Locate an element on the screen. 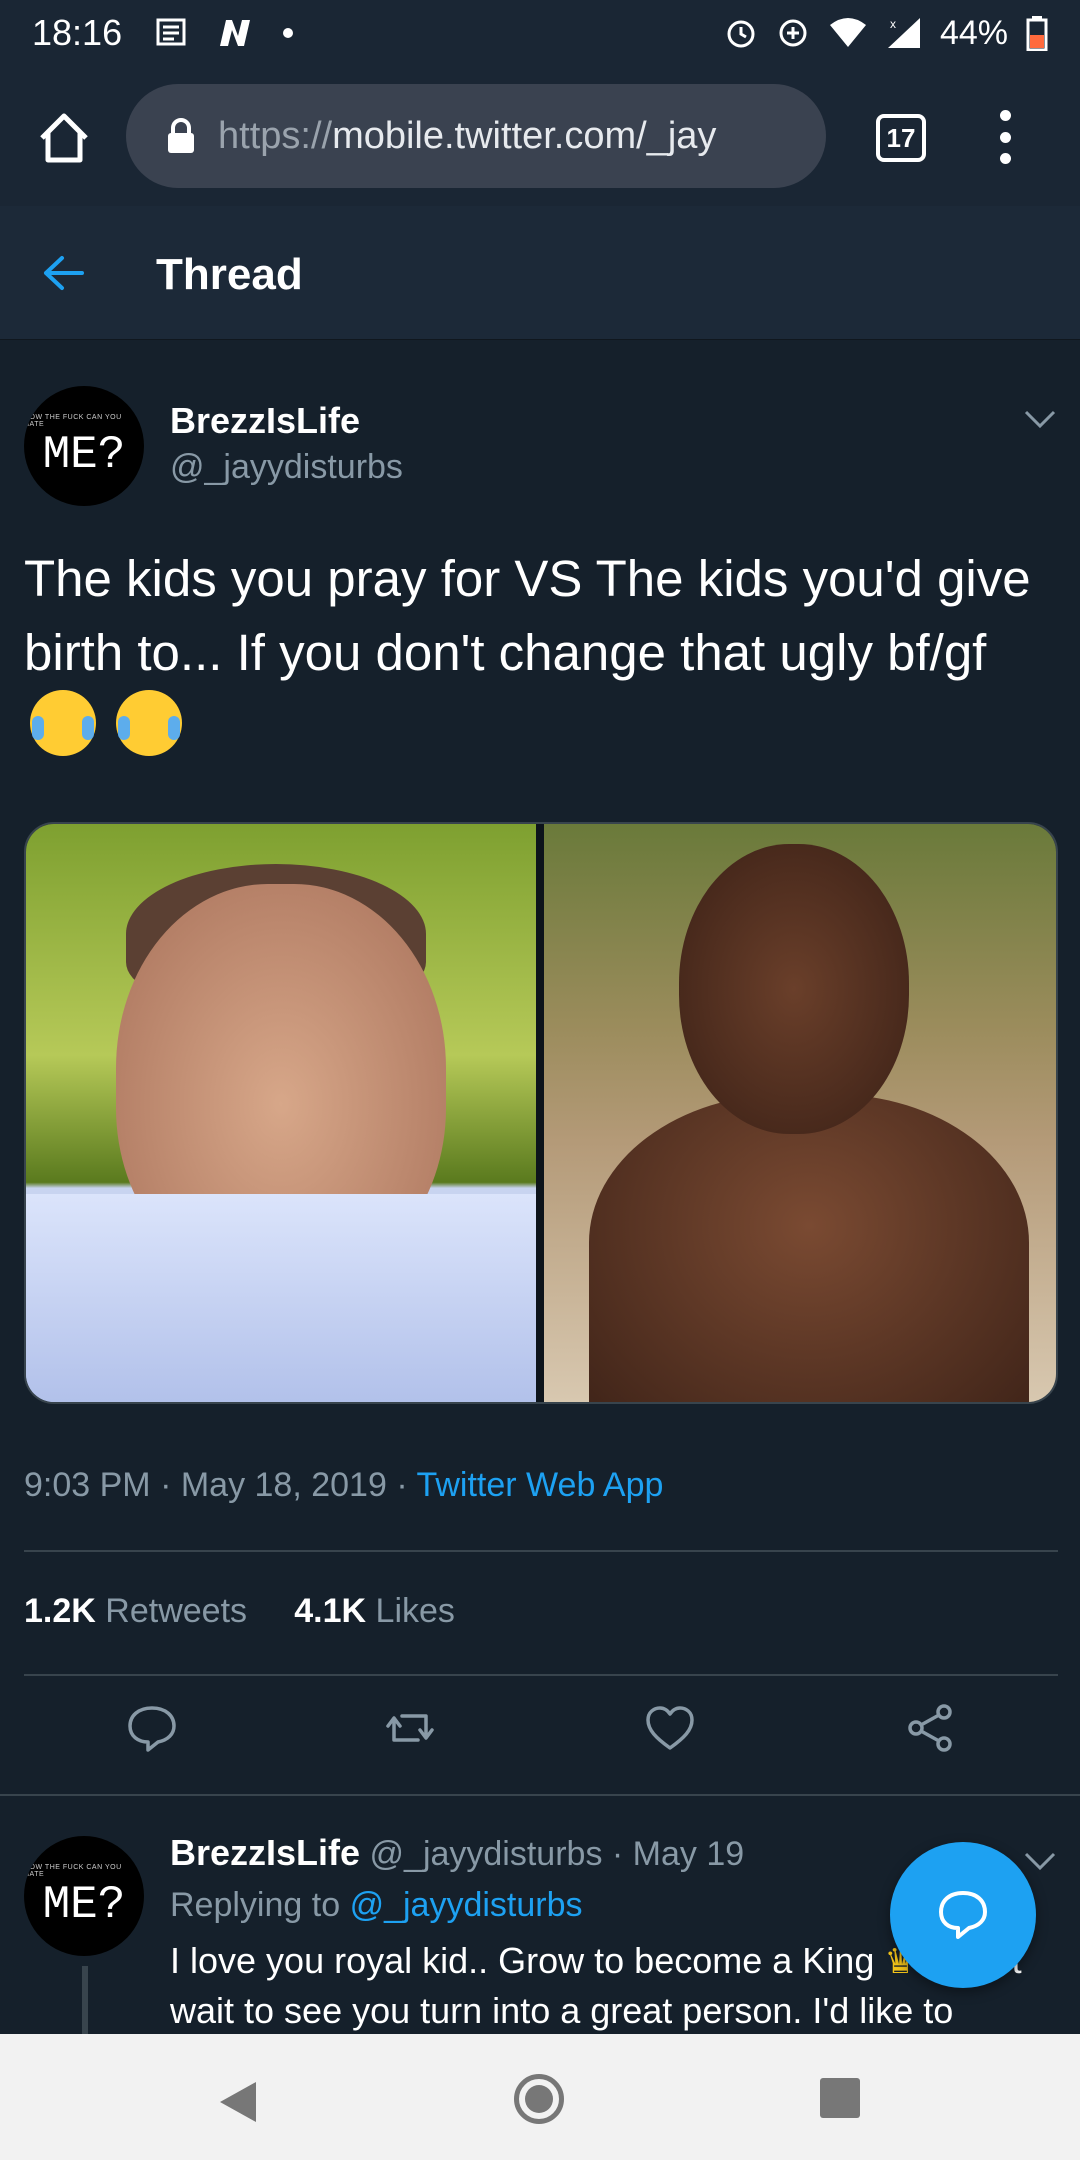 This screenshot has width=1080, height=2160. home-icon is located at coordinates (64, 138).